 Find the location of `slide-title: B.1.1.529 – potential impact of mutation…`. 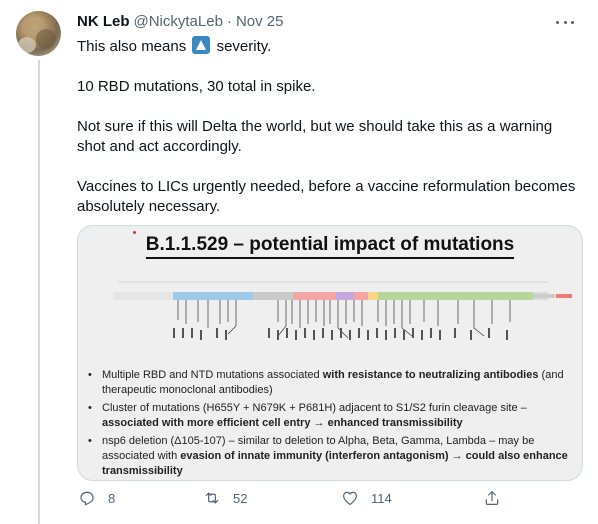

slide-title: B.1.1.529 – potential impact of mutation… is located at coordinates (330, 246).